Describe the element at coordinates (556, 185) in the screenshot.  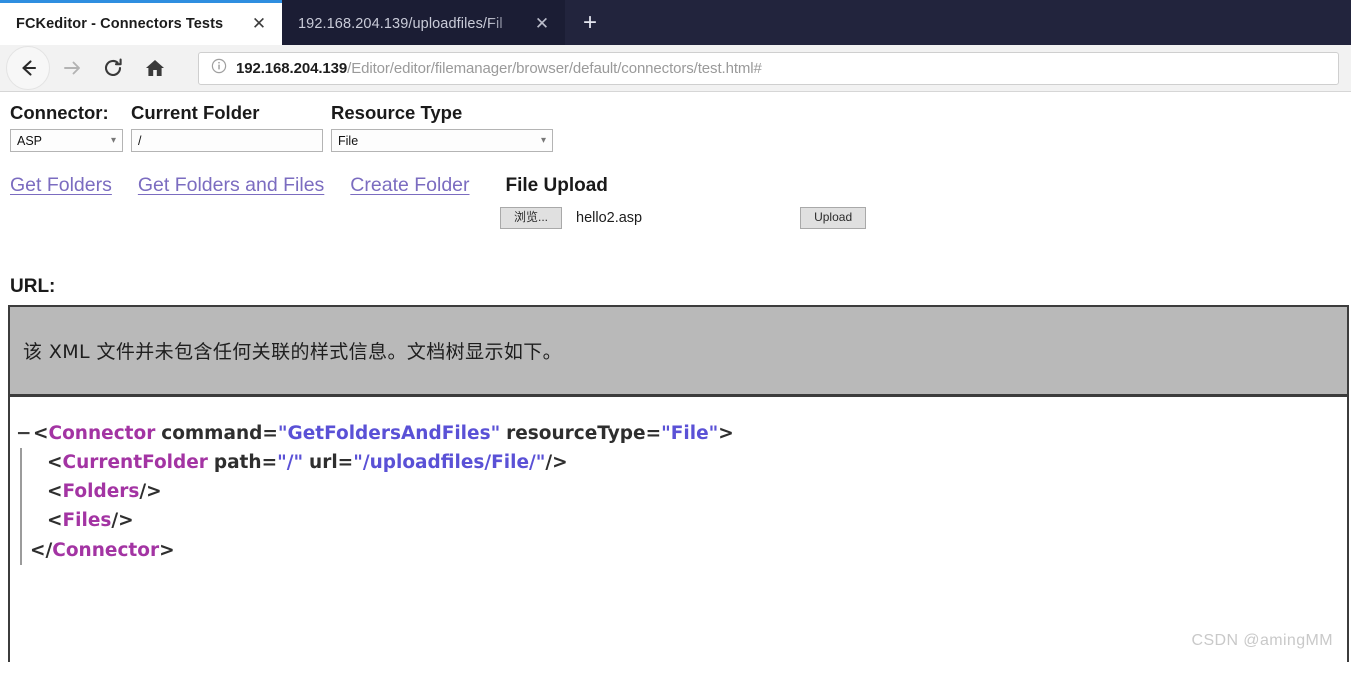
I see `file-upload-label: File Upload` at that location.